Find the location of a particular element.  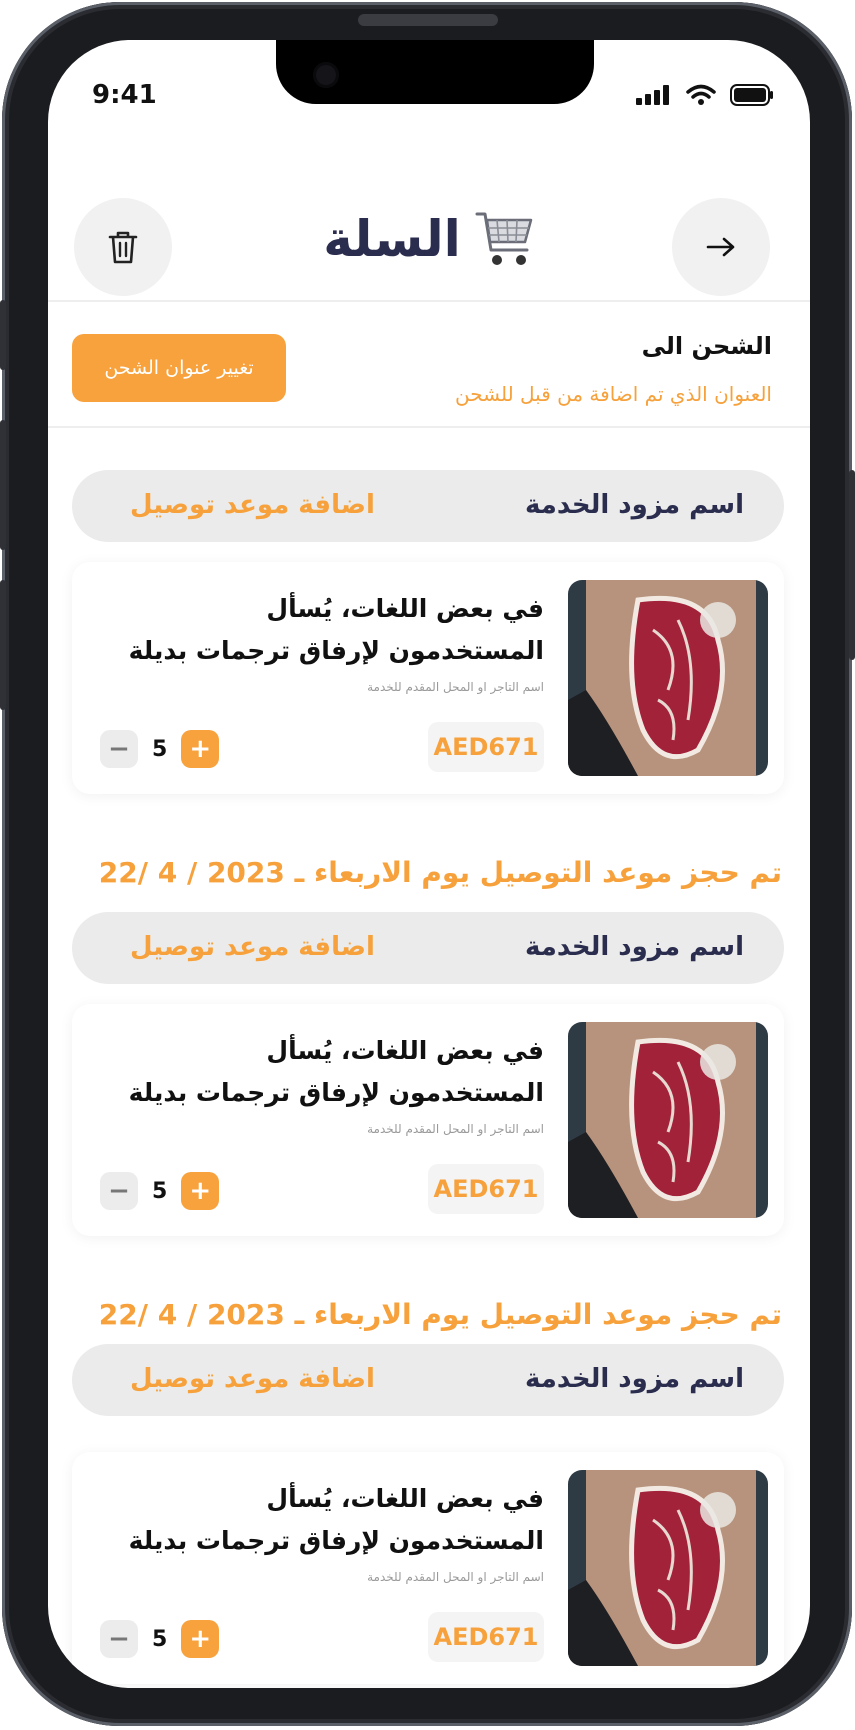

camera is located at coordinates (326, 75).